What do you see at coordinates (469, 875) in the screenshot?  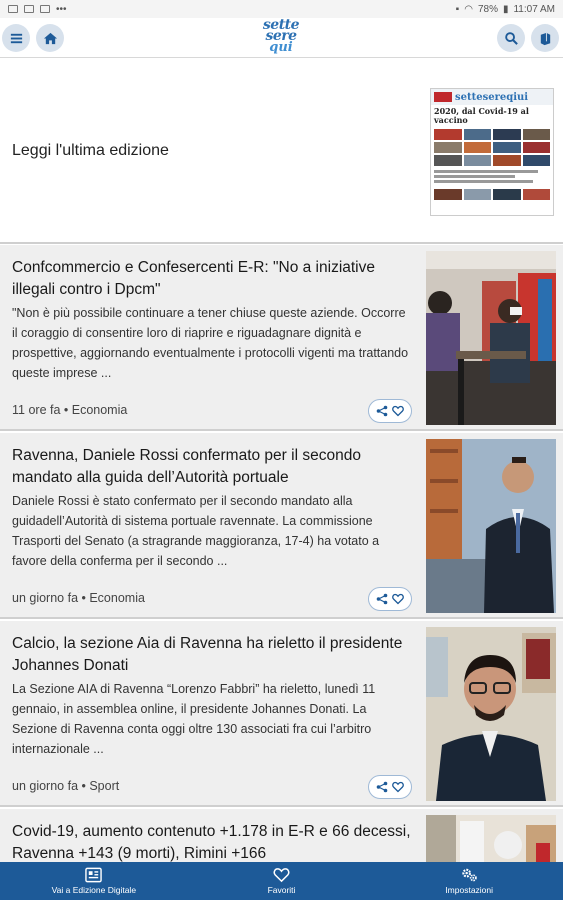 I see `gear-icon` at bounding box center [469, 875].